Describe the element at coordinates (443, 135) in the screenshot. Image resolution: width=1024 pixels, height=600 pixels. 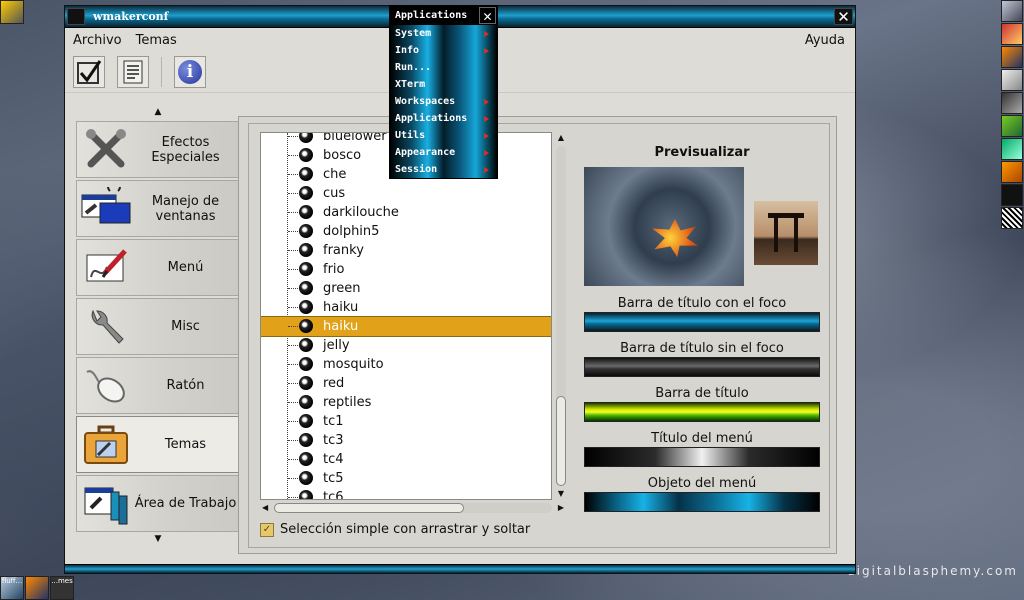
I see `menu-item-utils: Utils` at that location.